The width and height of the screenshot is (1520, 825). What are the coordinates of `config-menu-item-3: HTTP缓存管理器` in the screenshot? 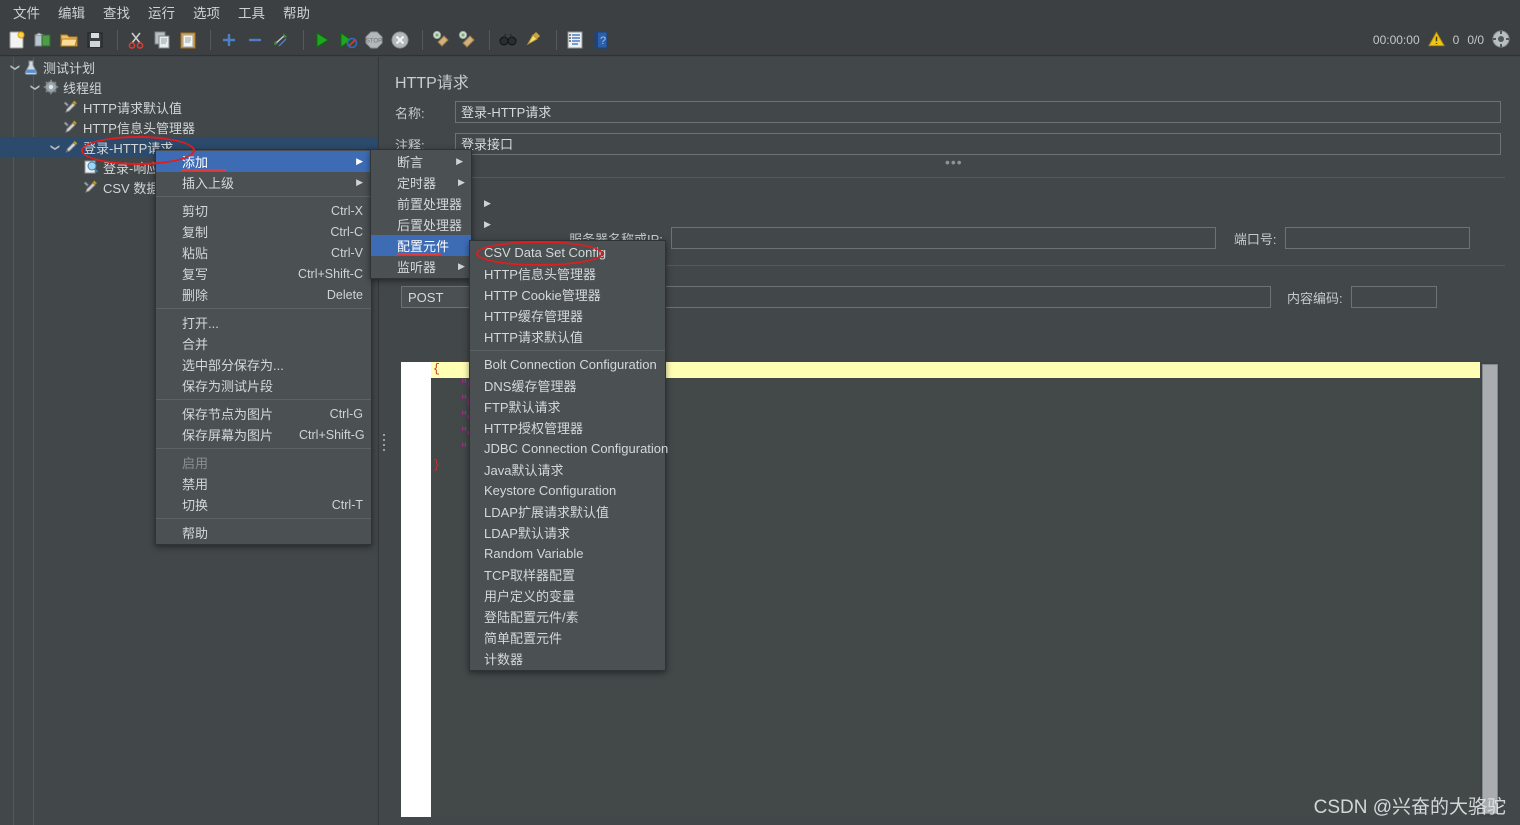 It's located at (567, 315).